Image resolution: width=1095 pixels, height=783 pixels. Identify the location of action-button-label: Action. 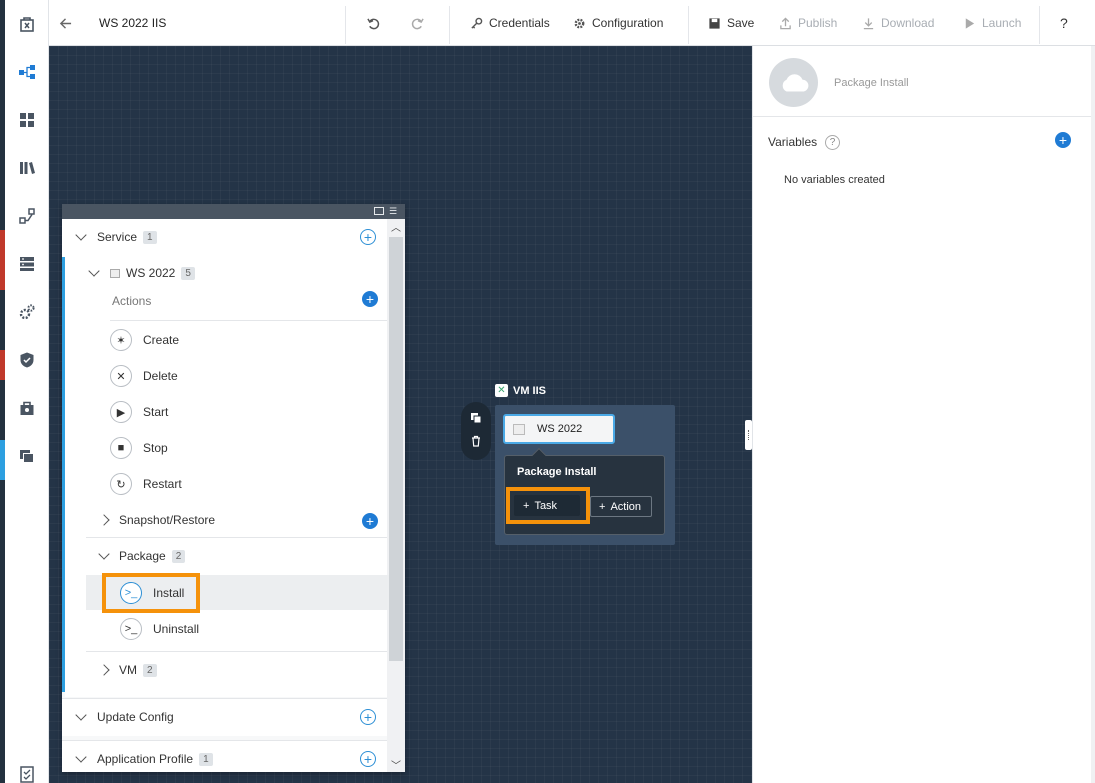
(626, 506).